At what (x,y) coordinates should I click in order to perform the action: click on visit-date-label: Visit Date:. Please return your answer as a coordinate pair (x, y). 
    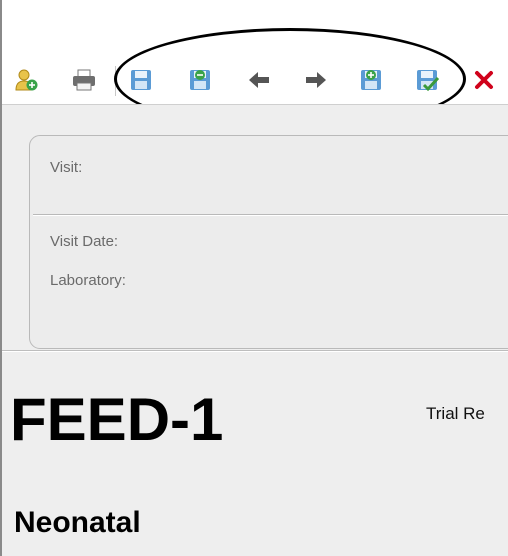
    Looking at the image, I should click on (84, 241).